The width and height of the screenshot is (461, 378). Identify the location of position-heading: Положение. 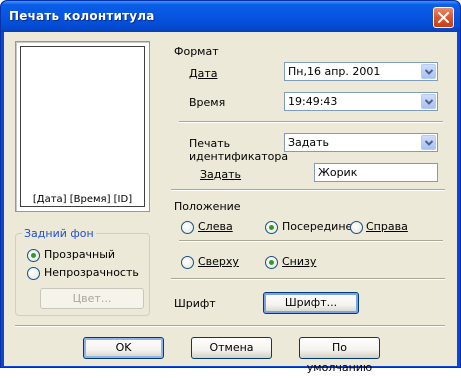
(207, 206).